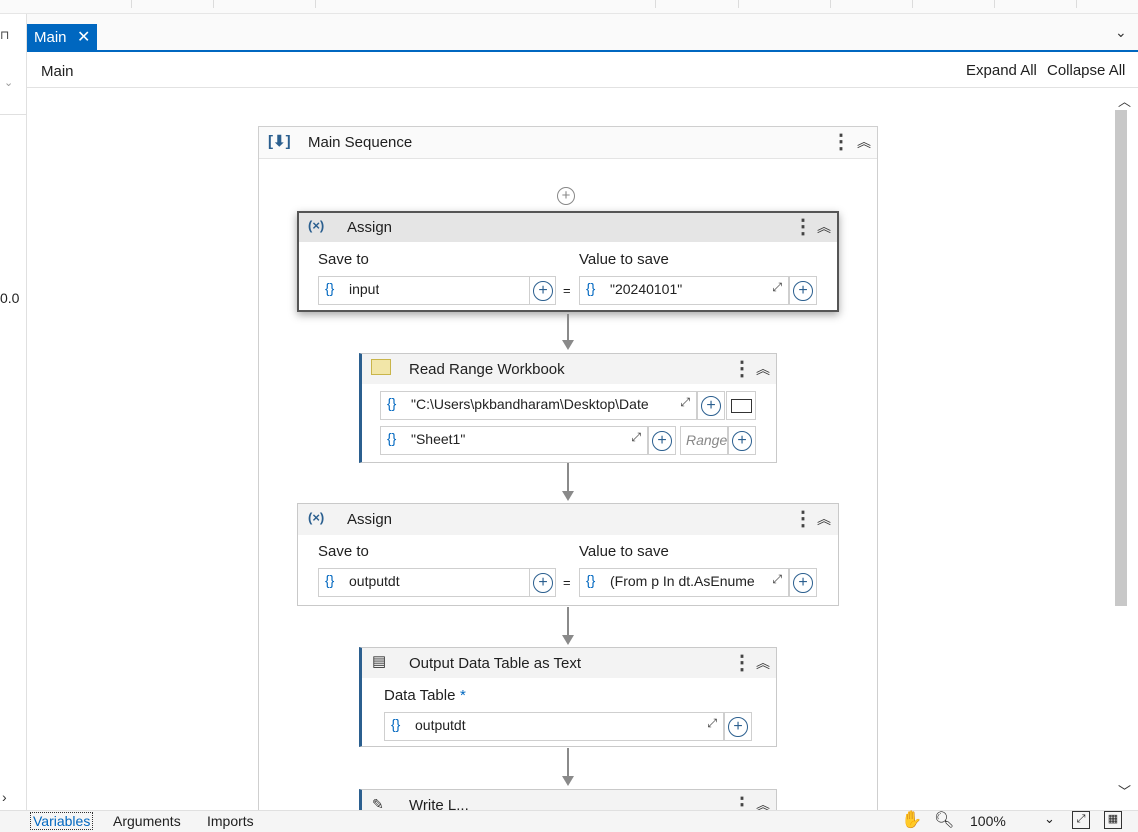  Describe the element at coordinates (707, 440) in the screenshot. I see `range-placeholder: Range` at that location.